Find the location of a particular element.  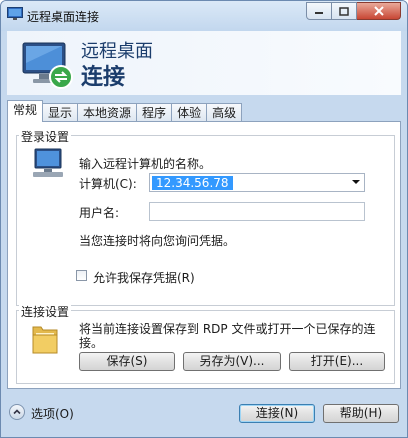

connection-settings-title: 连接设置 is located at coordinates (45, 311).